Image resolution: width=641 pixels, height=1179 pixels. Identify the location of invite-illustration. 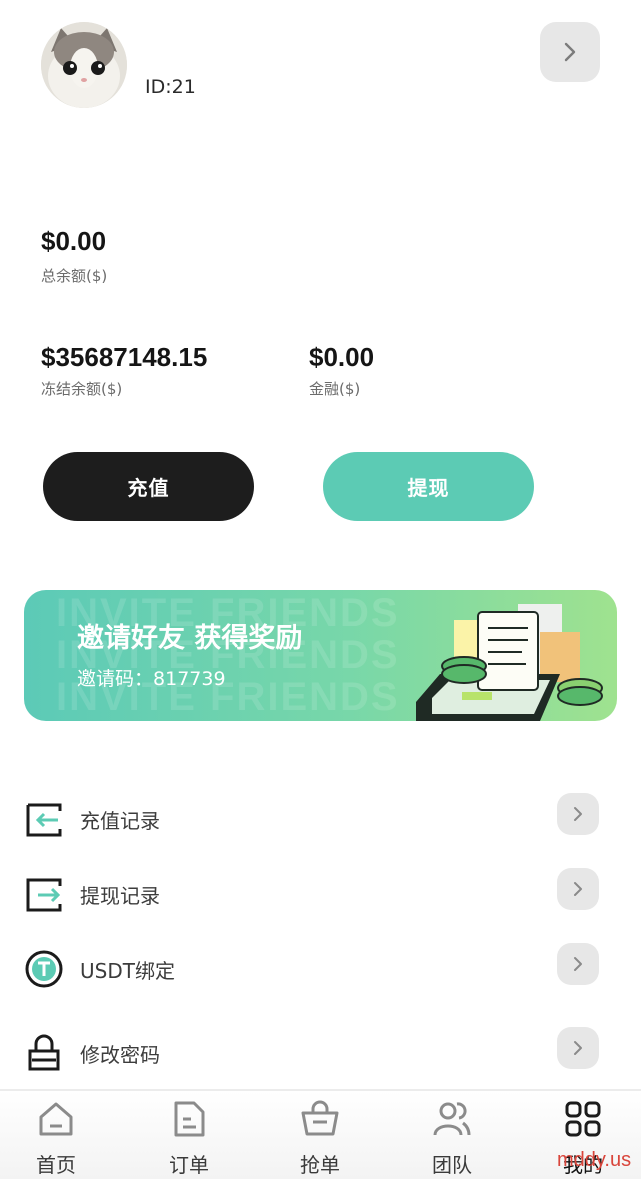
(509, 662).